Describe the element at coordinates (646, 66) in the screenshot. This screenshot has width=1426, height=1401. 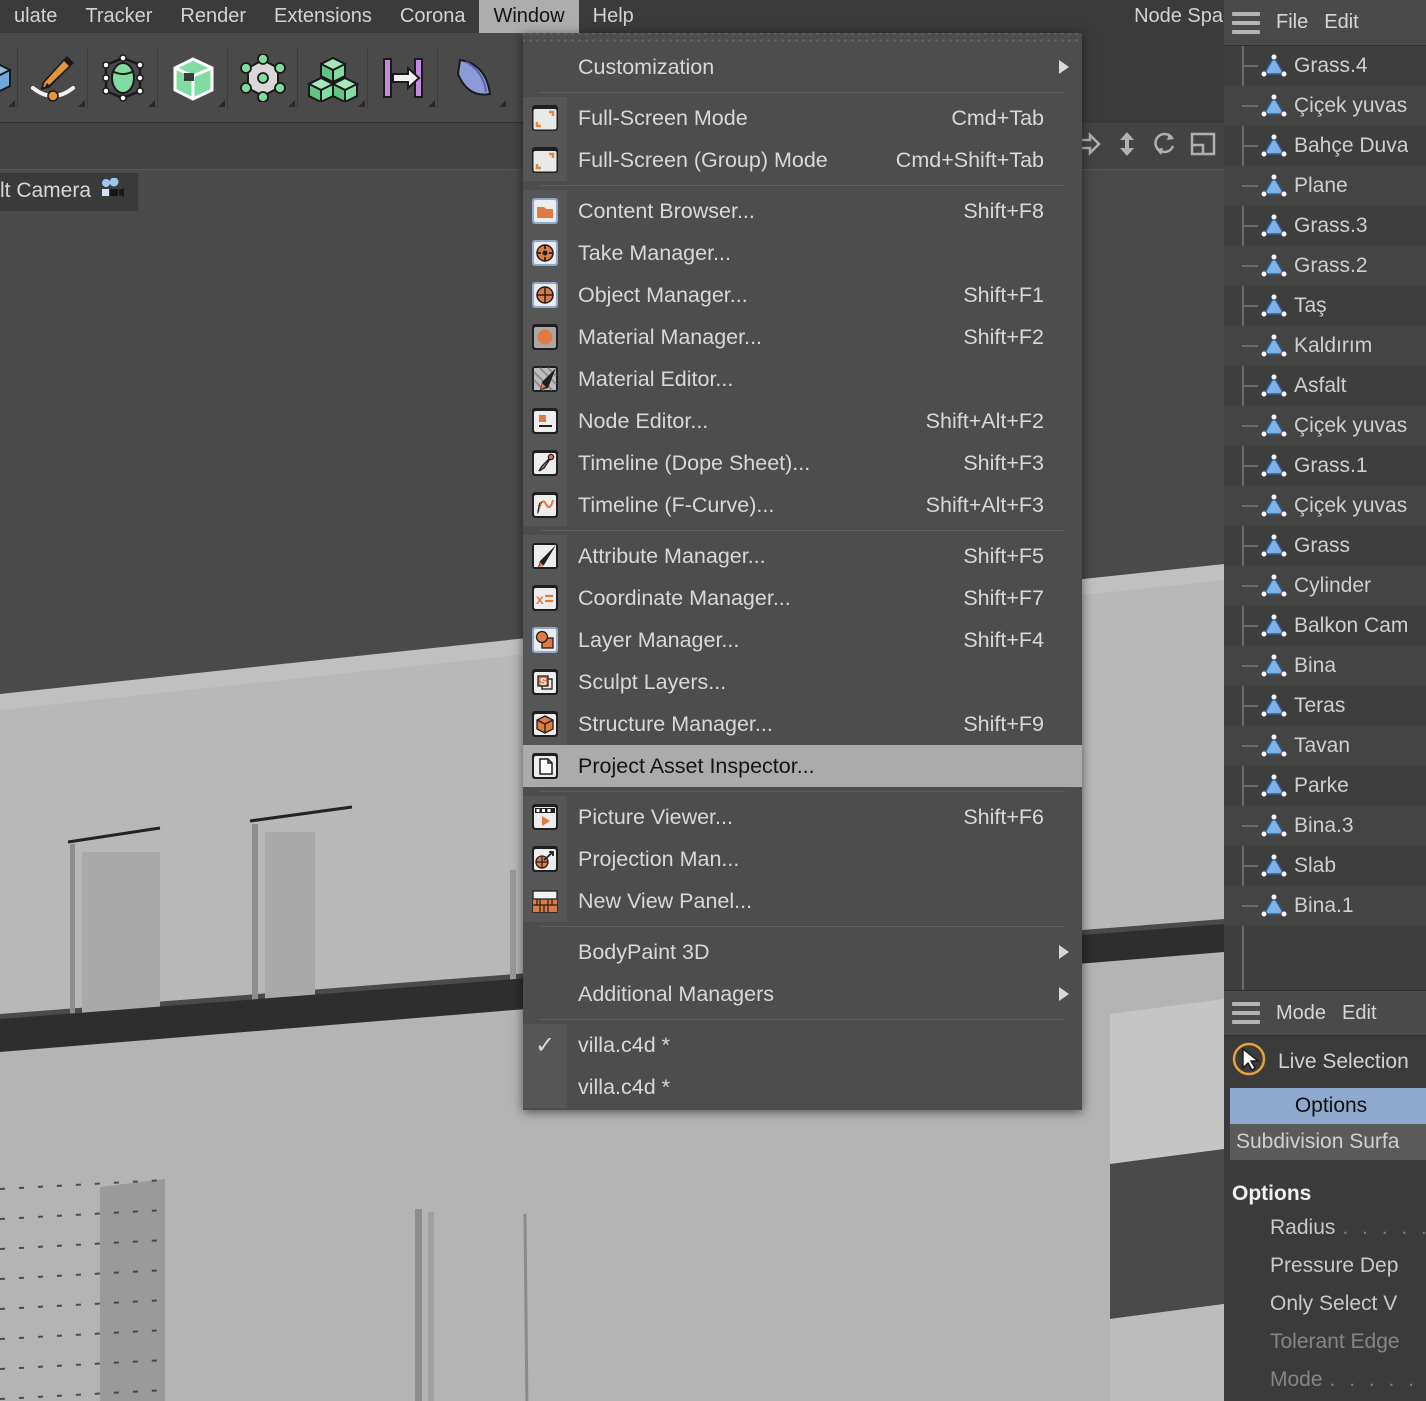
I see `menu-label: Customization` at that location.